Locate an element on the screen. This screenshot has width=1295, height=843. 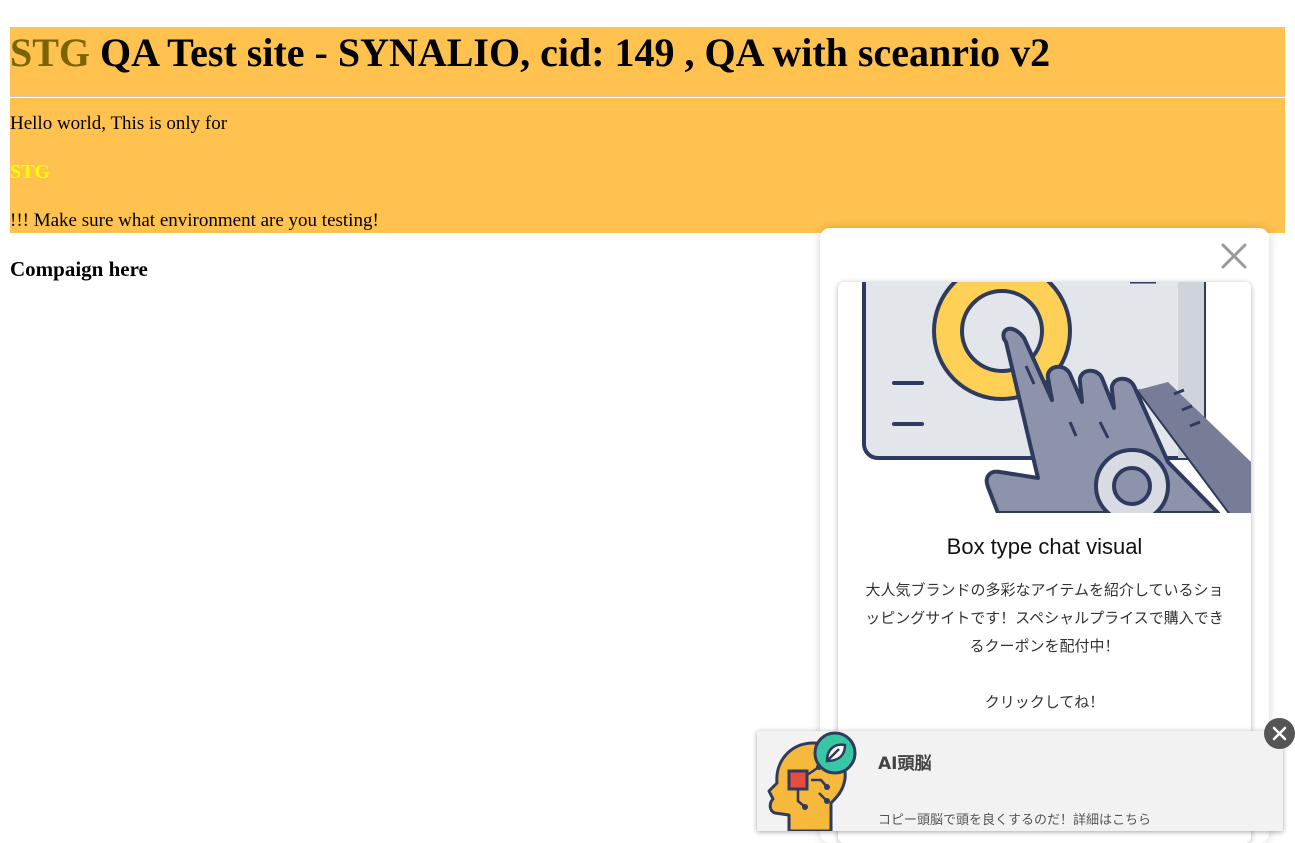
env-label: STG is located at coordinates (50, 52).